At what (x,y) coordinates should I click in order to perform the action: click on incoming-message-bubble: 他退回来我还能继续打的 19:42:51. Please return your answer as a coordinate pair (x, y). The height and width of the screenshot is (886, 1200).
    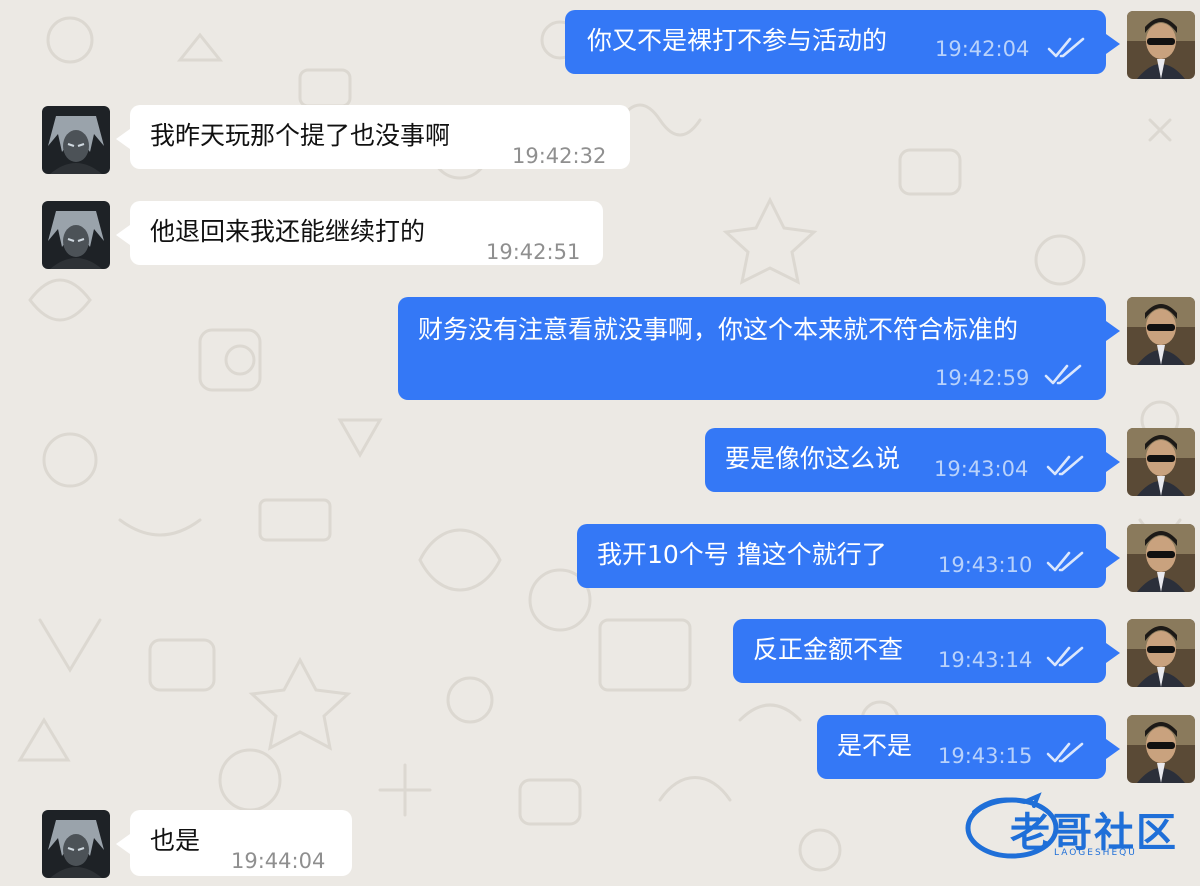
    Looking at the image, I should click on (359, 233).